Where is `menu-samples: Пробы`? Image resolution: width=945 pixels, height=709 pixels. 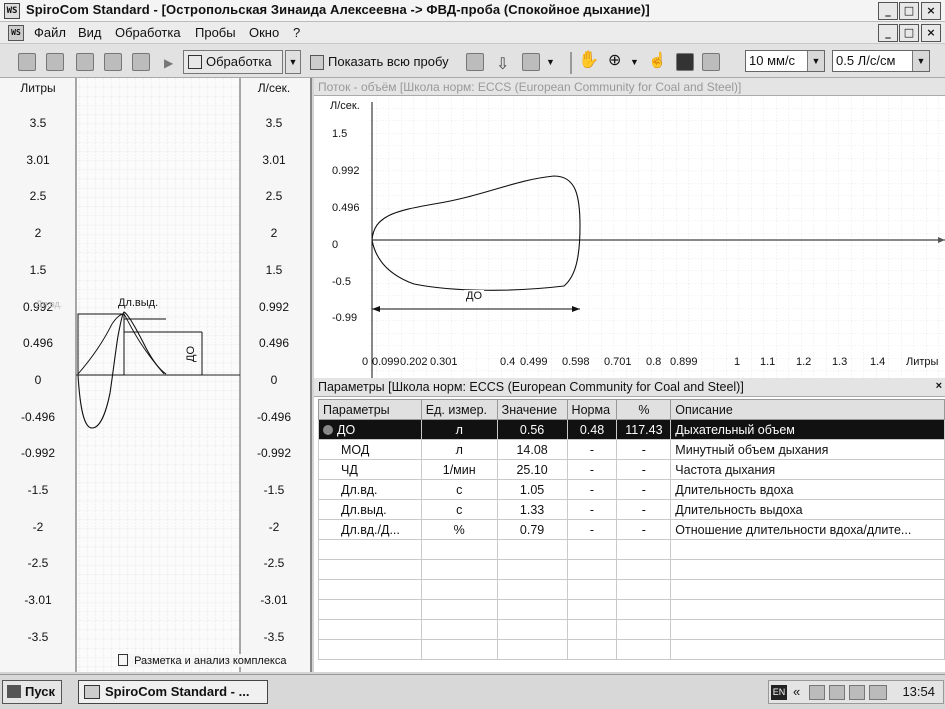
menu-samples: Пробы is located at coordinates (215, 32).